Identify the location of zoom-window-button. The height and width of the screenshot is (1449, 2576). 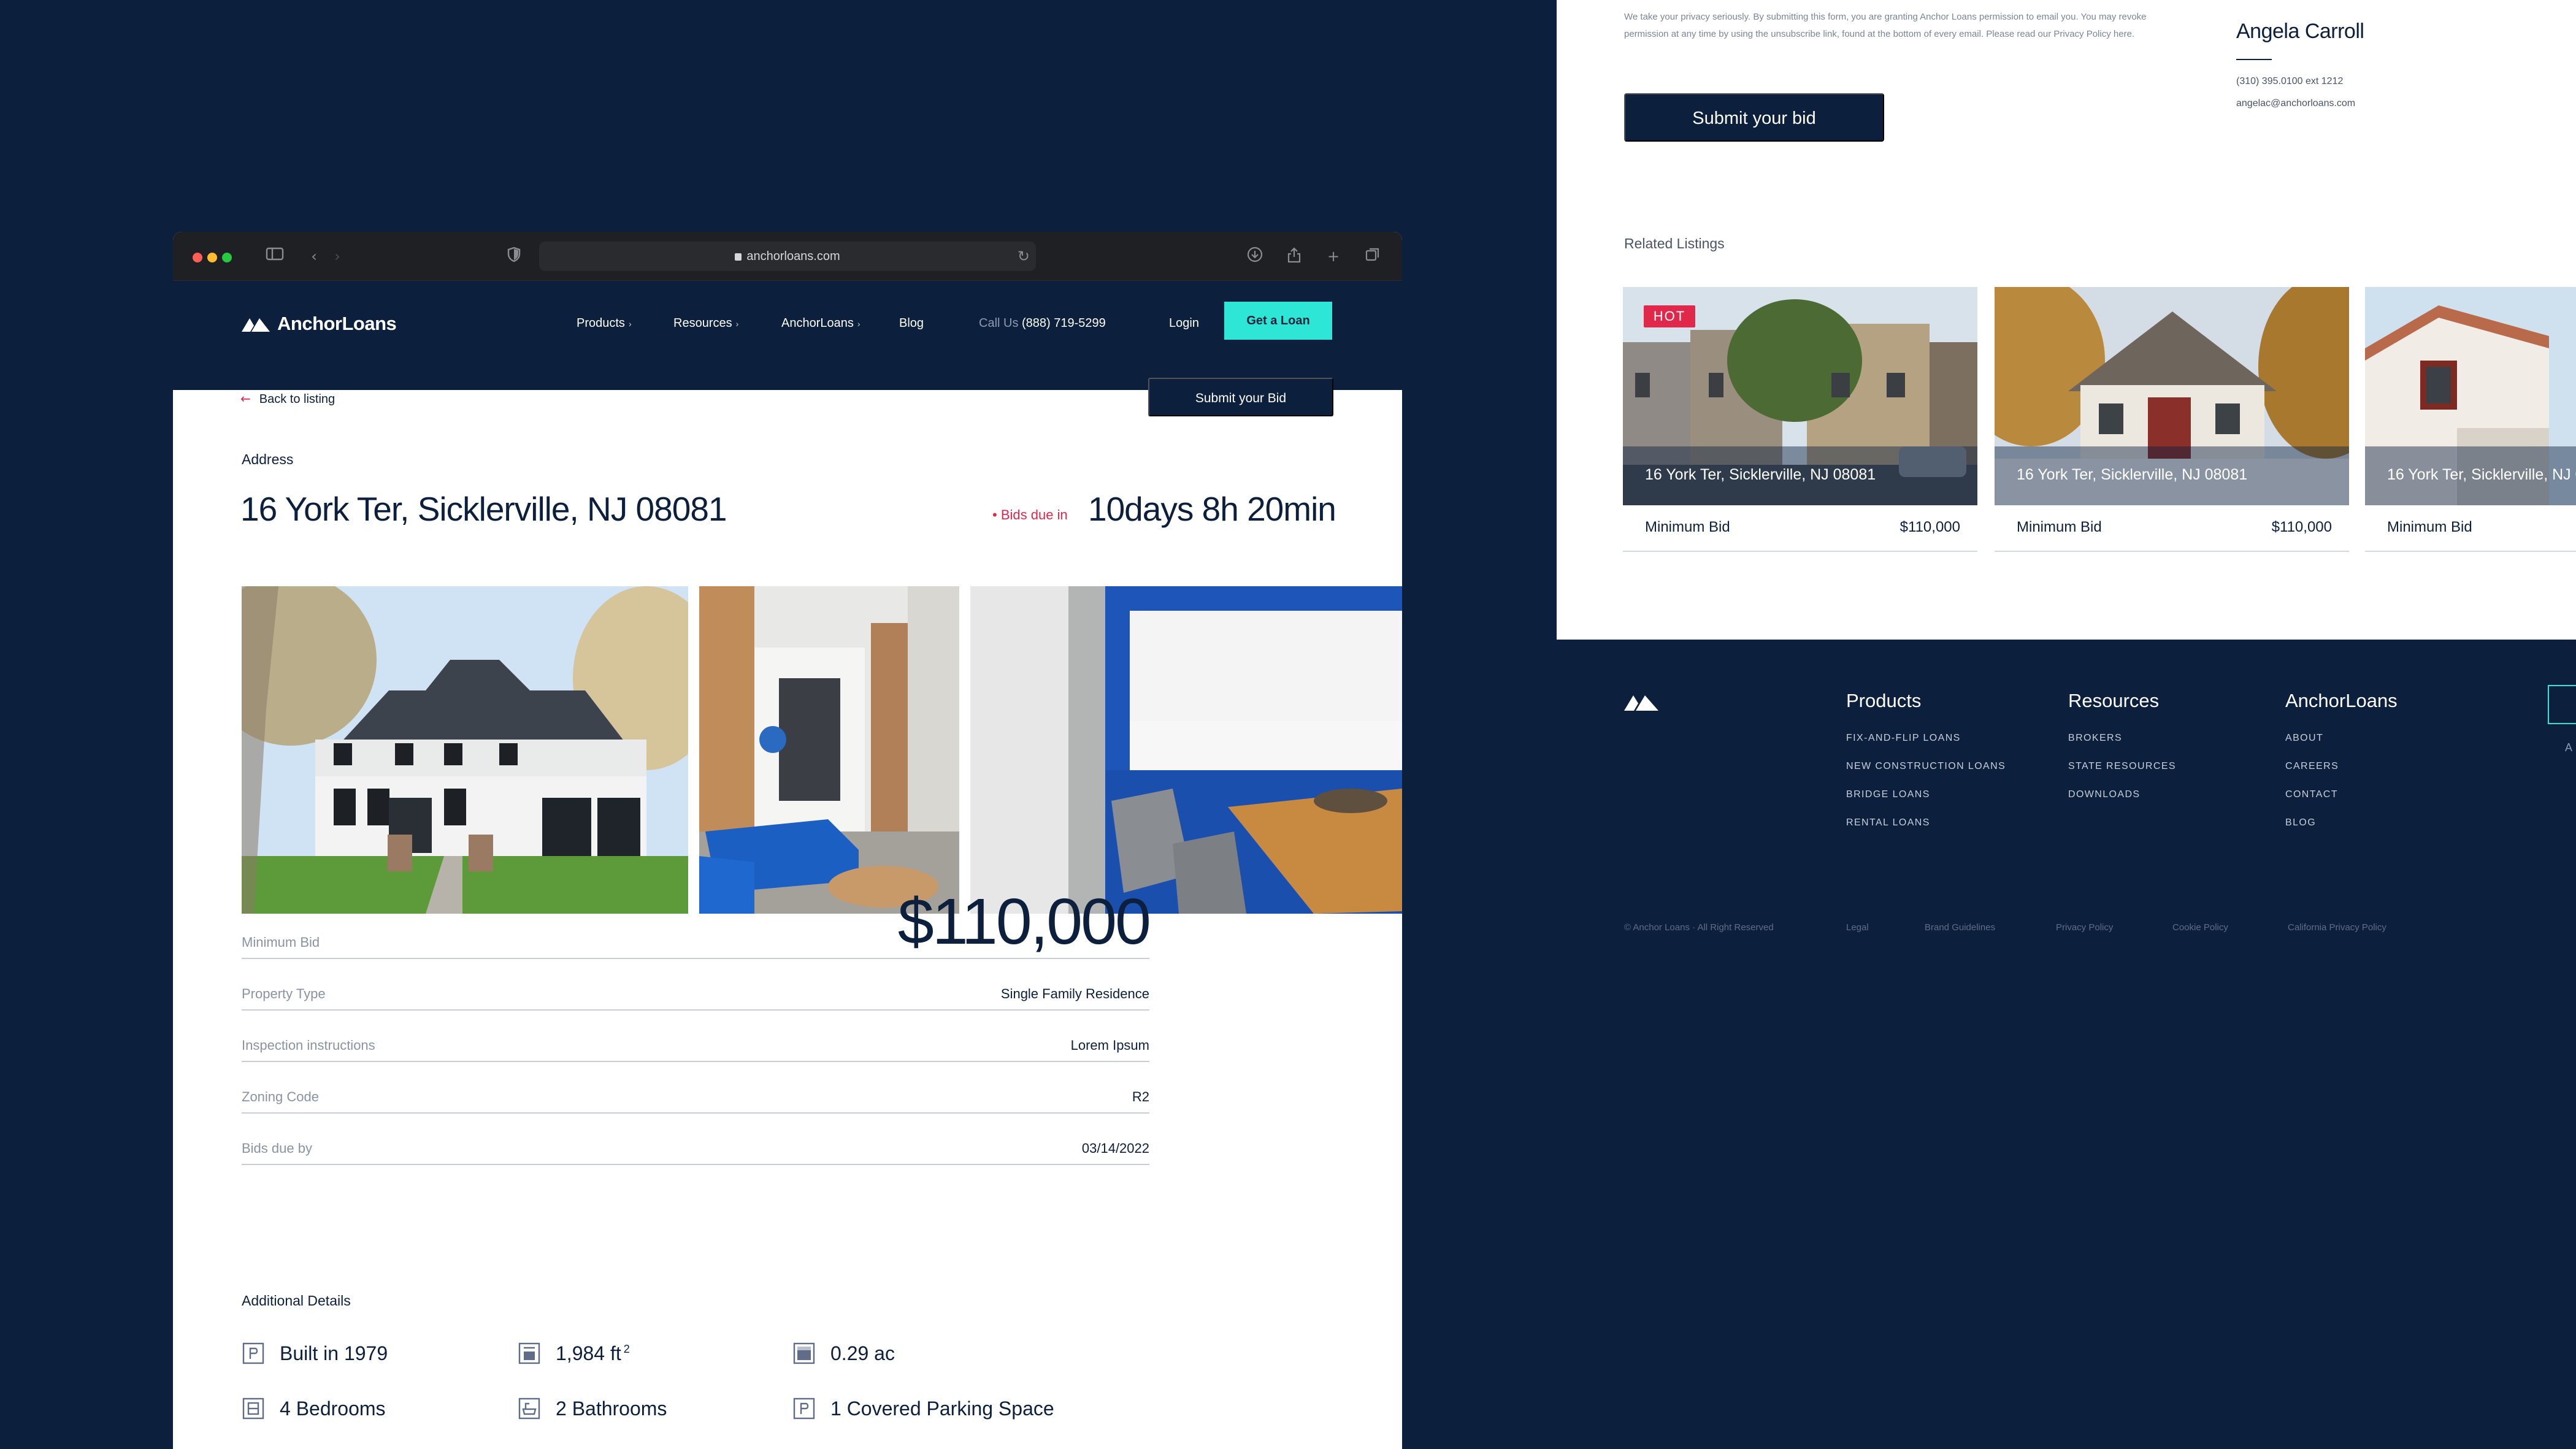
(227, 257).